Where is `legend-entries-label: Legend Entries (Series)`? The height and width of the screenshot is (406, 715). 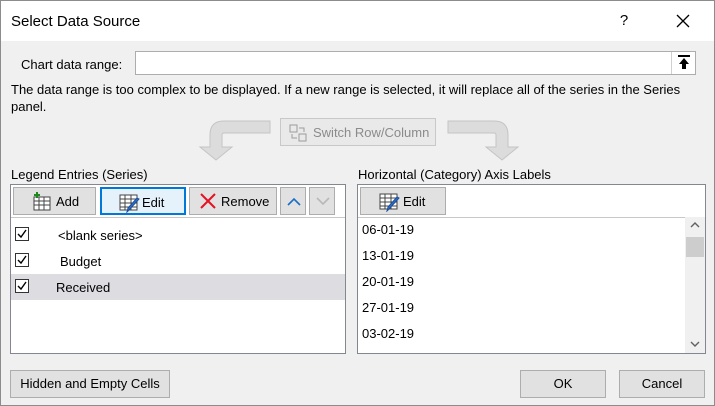
legend-entries-label: Legend Entries (Series) is located at coordinates (79, 174).